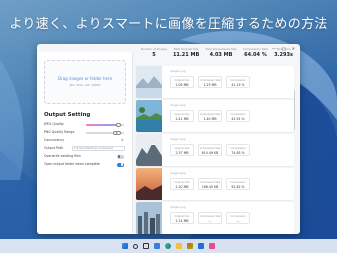  Describe the element at coordinates (178, 139) in the screenshot. I see `file-name: image-3.jpg` at that location.